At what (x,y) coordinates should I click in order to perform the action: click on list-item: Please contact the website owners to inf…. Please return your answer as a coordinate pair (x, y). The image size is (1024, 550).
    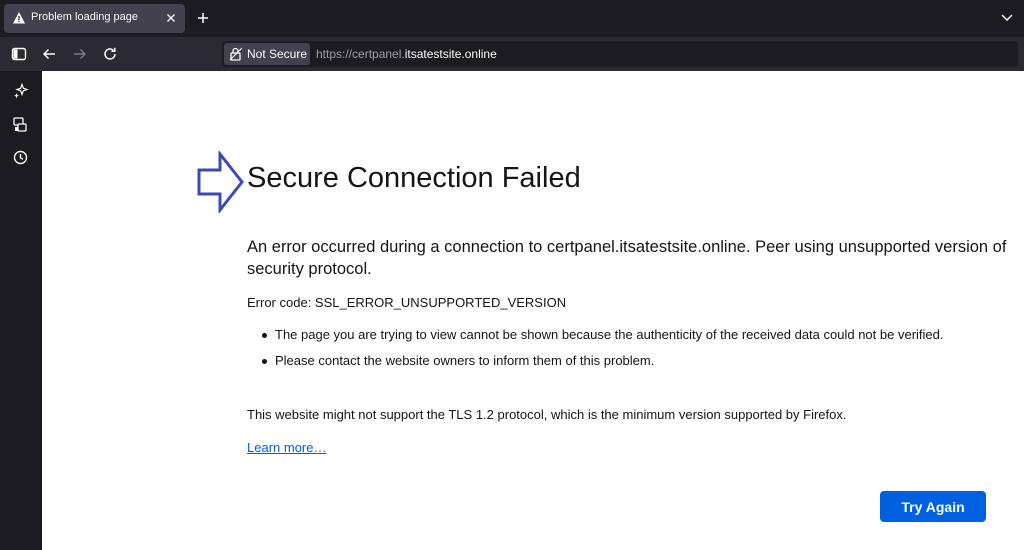
    Looking at the image, I should click on (617, 361).